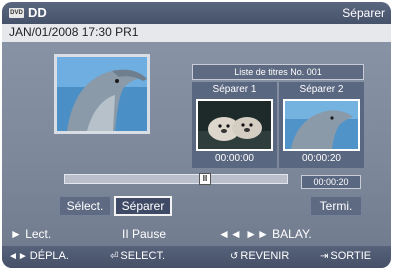 The image size is (393, 270). Describe the element at coordinates (321, 89) in the screenshot. I see `split-panel-label: Séparer 2` at that location.